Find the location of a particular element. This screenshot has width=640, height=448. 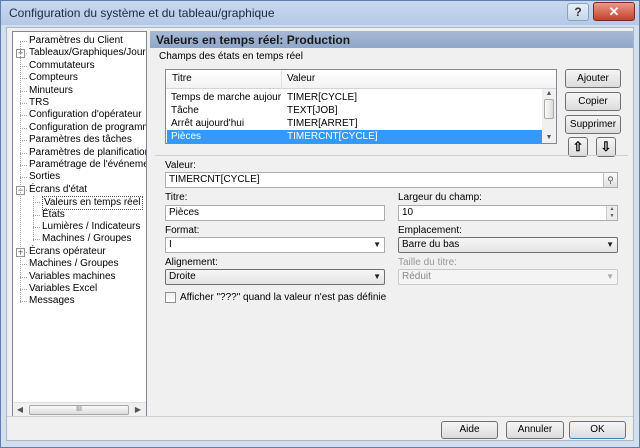

tree-item: Paramètres du Client is located at coordinates (76, 41).